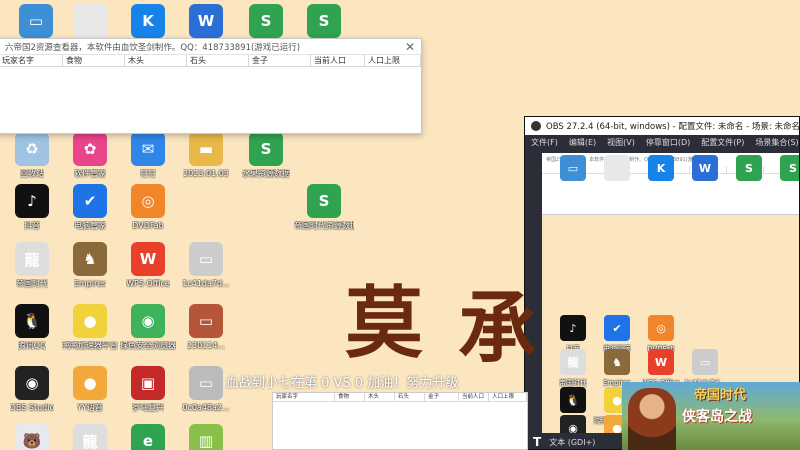 Image resolution: width=800 pixels, height=450 pixels. I want to click on tiktok-shortcut: ♪ 抖音, so click(32, 207).